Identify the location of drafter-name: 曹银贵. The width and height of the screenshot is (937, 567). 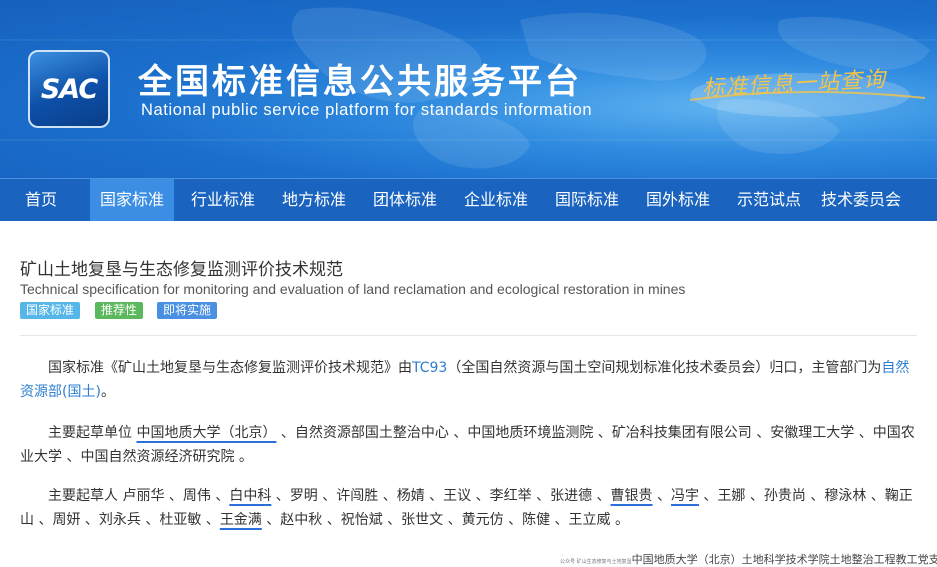
(631, 496).